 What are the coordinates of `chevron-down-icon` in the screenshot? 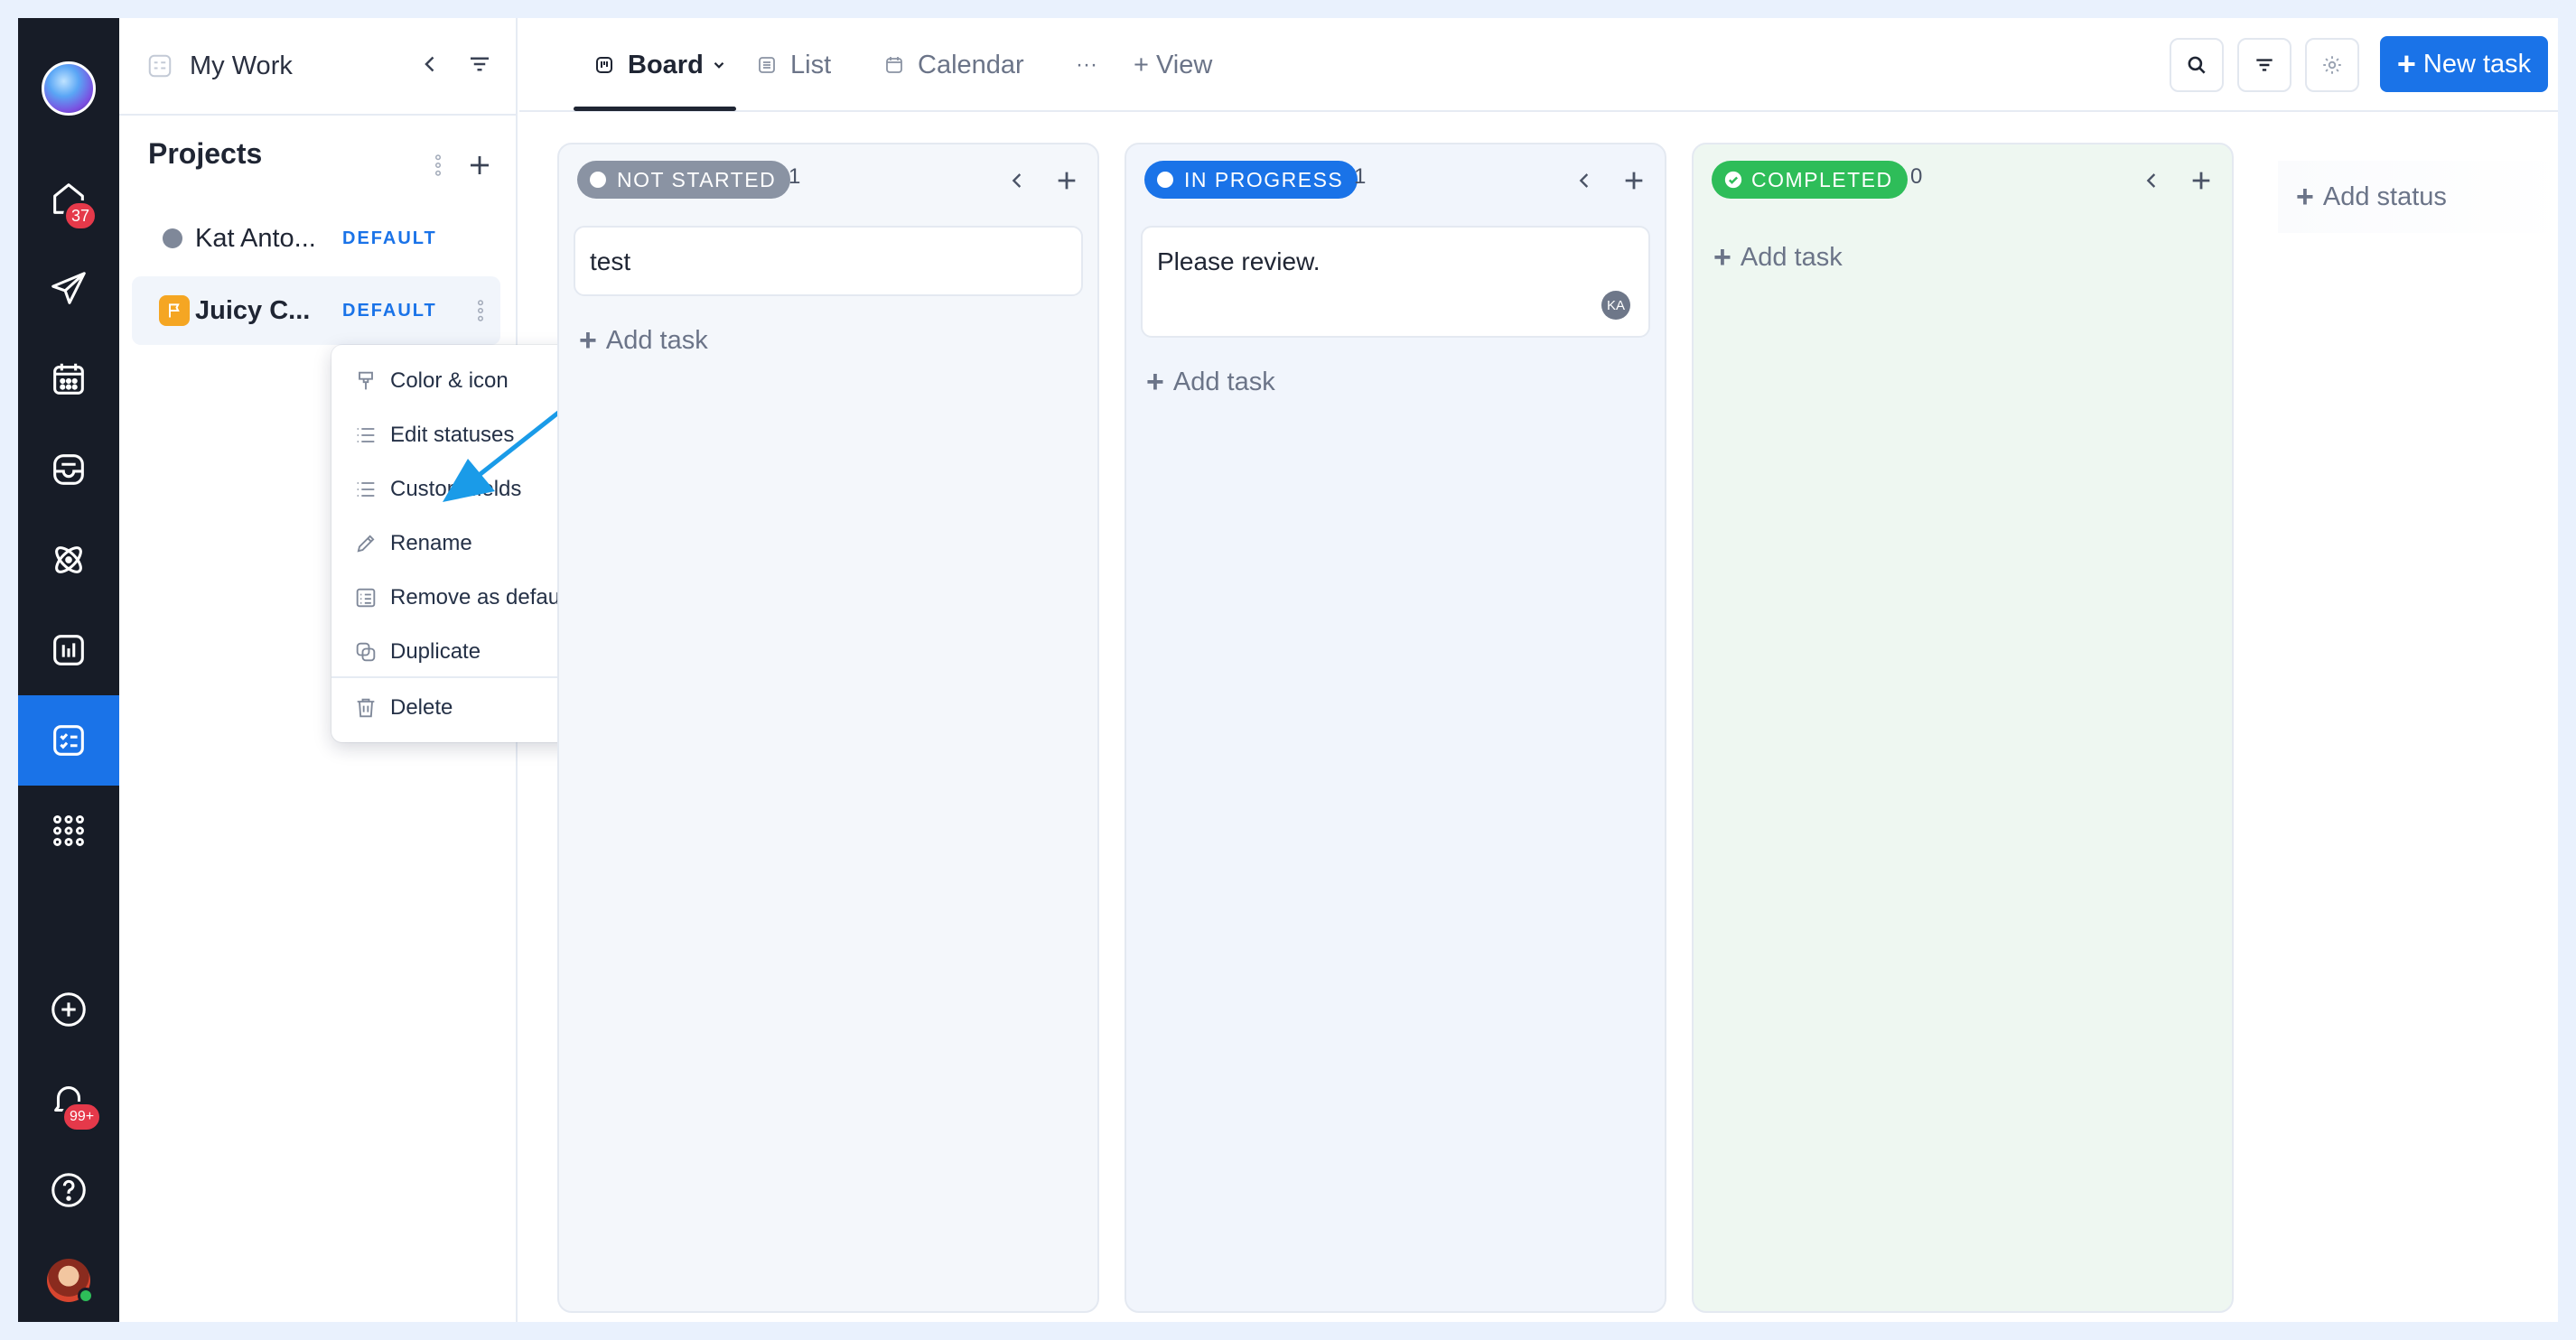 It's located at (719, 65).